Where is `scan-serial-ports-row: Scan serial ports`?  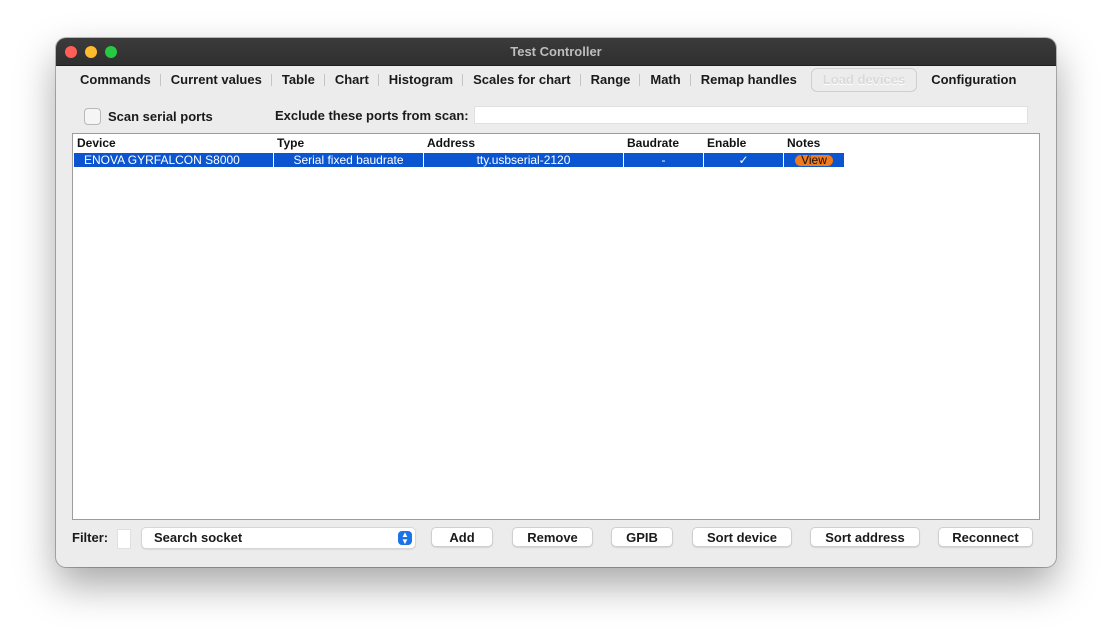
scan-serial-ports-row: Scan serial ports is located at coordinates (148, 116).